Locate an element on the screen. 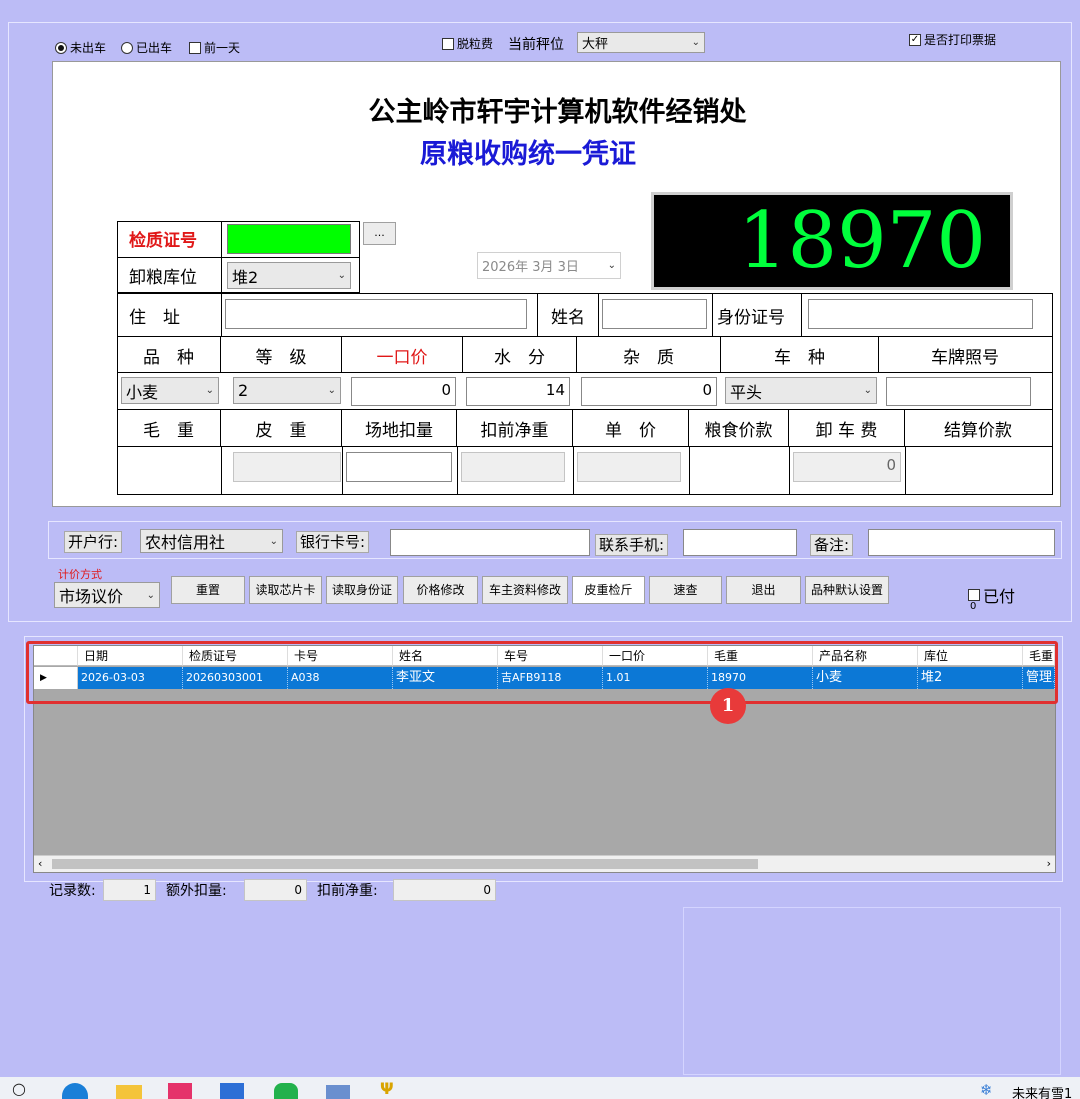 This screenshot has height=1099, width=1080. checkbox-prev-day: 前一天 is located at coordinates (214, 47).